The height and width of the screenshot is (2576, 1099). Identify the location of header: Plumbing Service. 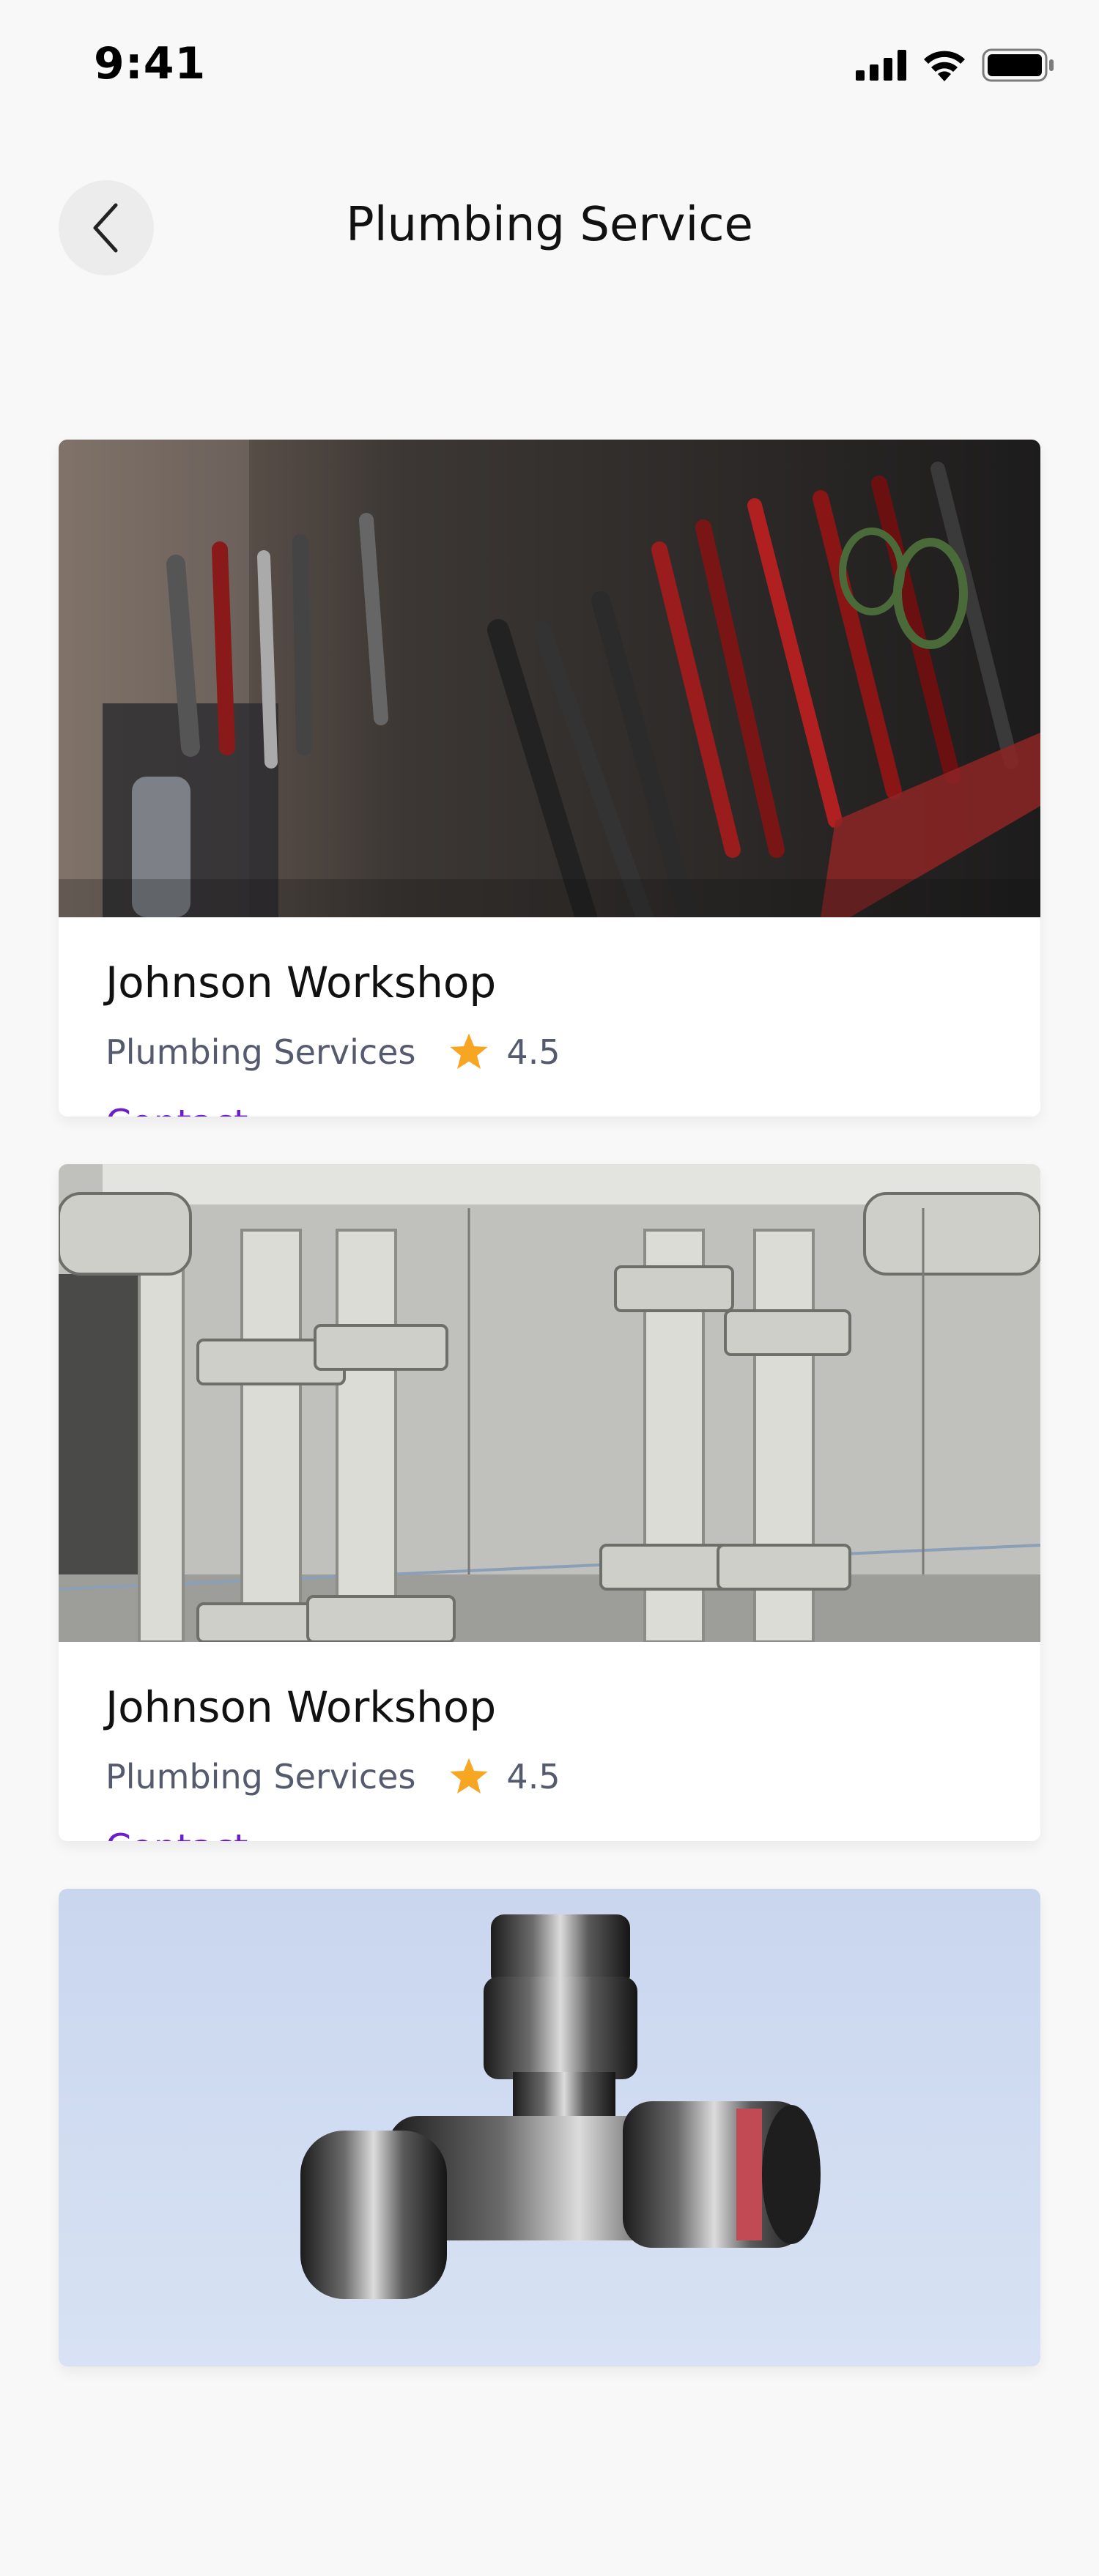
(549, 231).